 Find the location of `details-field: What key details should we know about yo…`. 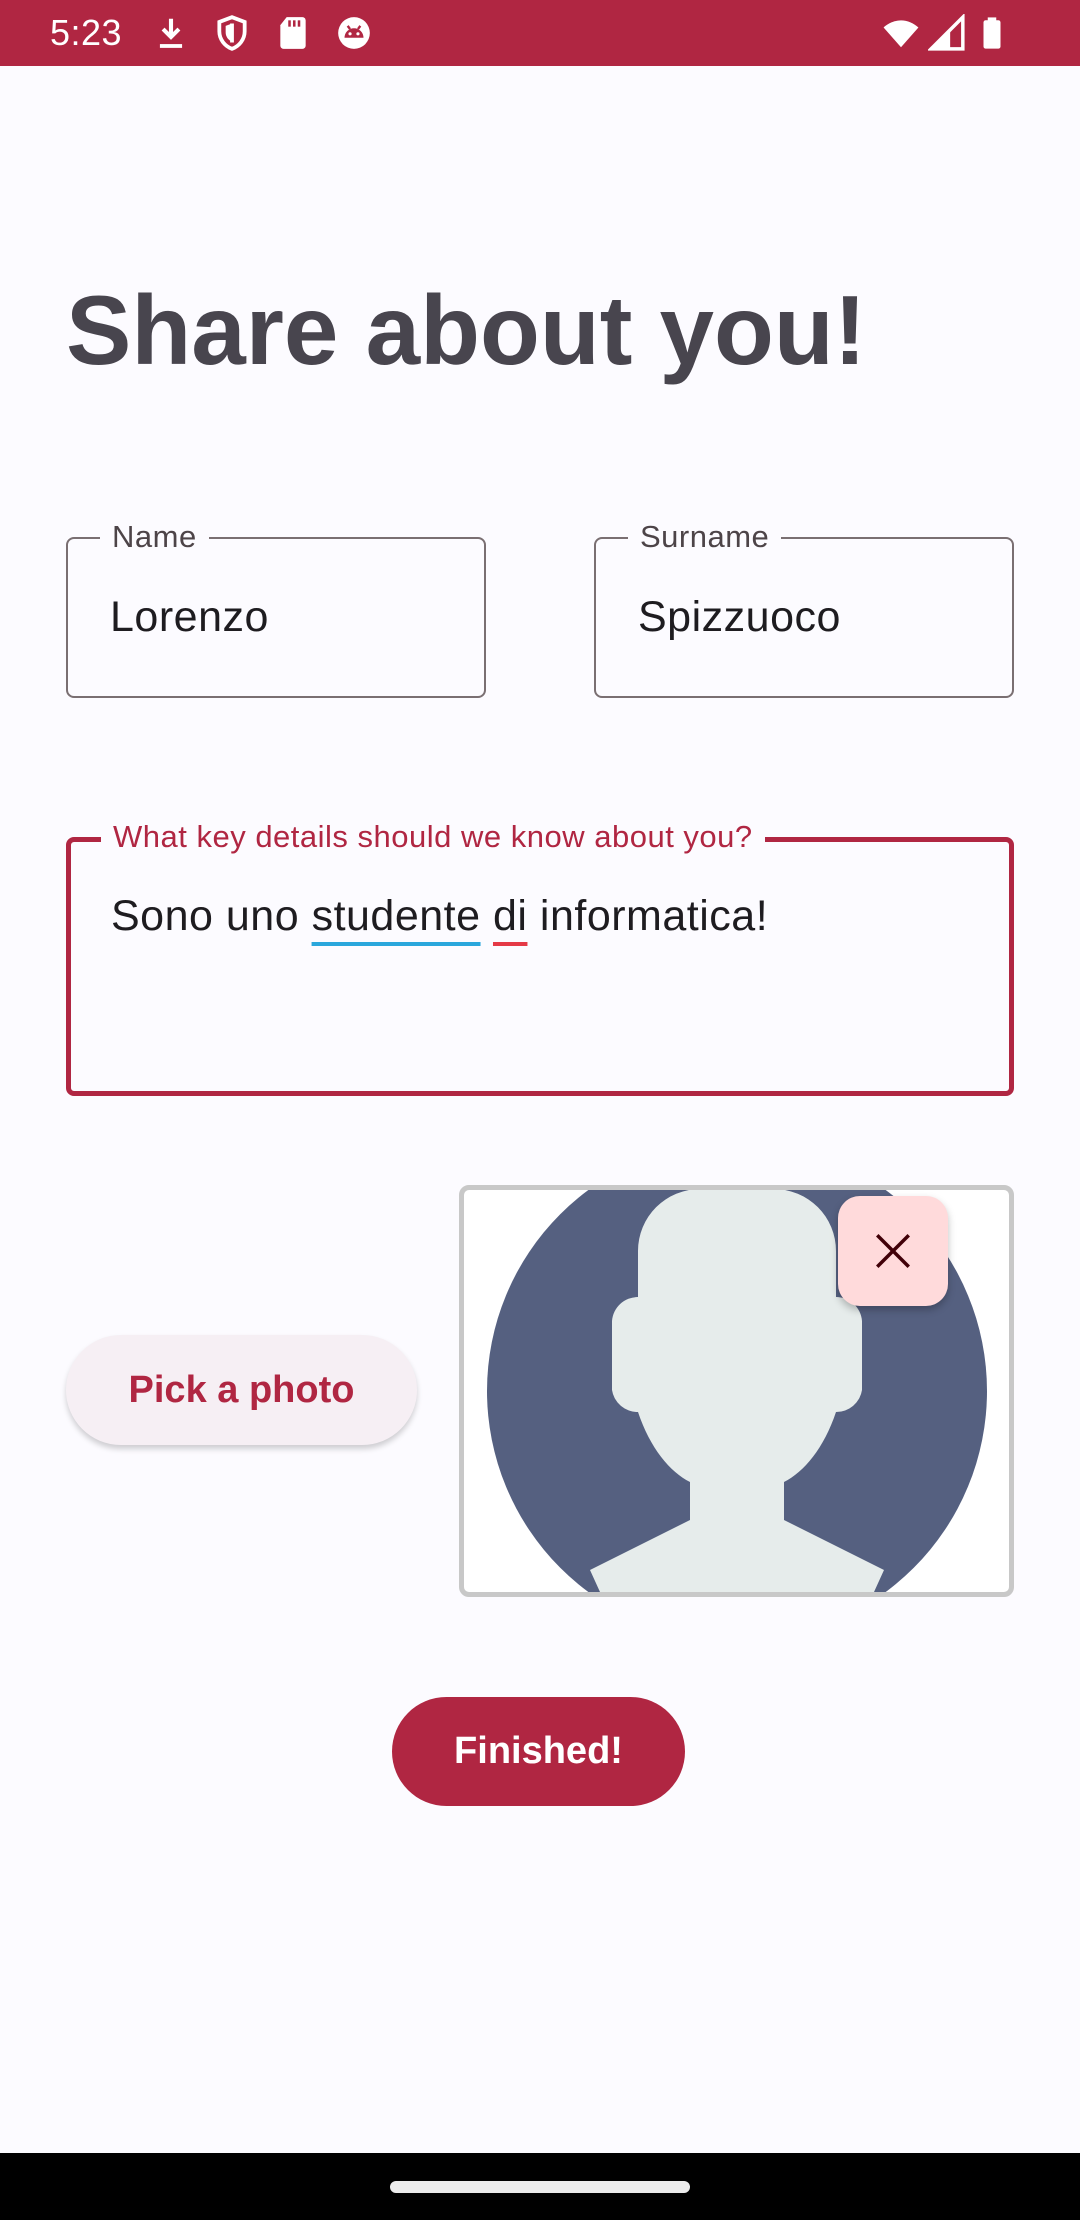

details-field: What key details should we know about yo… is located at coordinates (540, 957).